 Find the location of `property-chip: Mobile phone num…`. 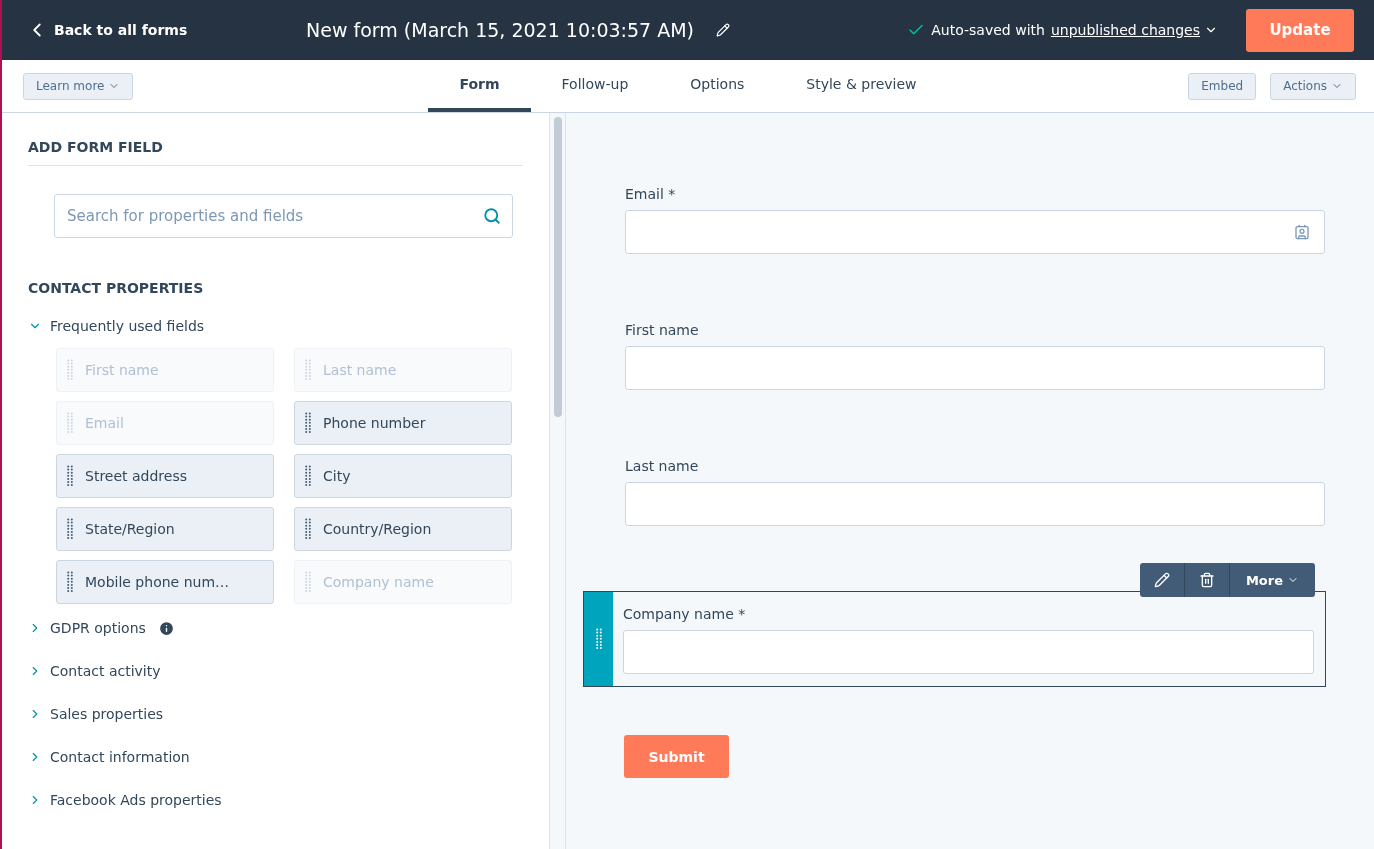

property-chip: Mobile phone num… is located at coordinates (165, 582).